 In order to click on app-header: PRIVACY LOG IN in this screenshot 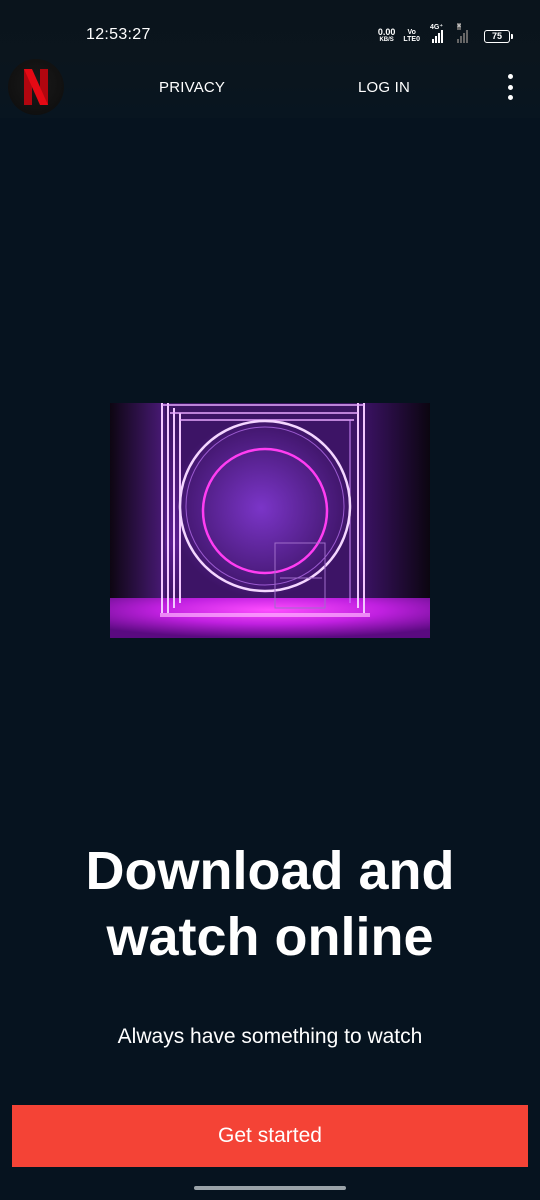, I will do `click(270, 87)`.